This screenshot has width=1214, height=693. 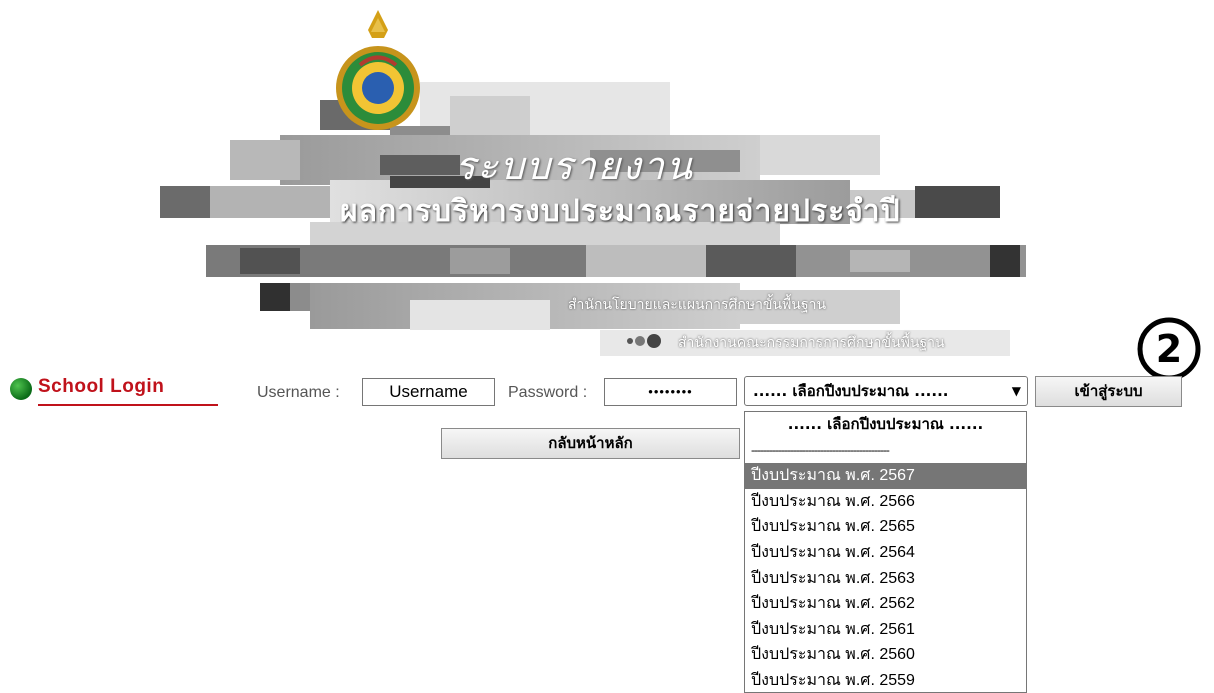 What do you see at coordinates (811, 343) in the screenshot?
I see `banner-subtitle-2: สำนักงานคณะกรรมการการศึกษาขั้นพื้นฐาน` at bounding box center [811, 343].